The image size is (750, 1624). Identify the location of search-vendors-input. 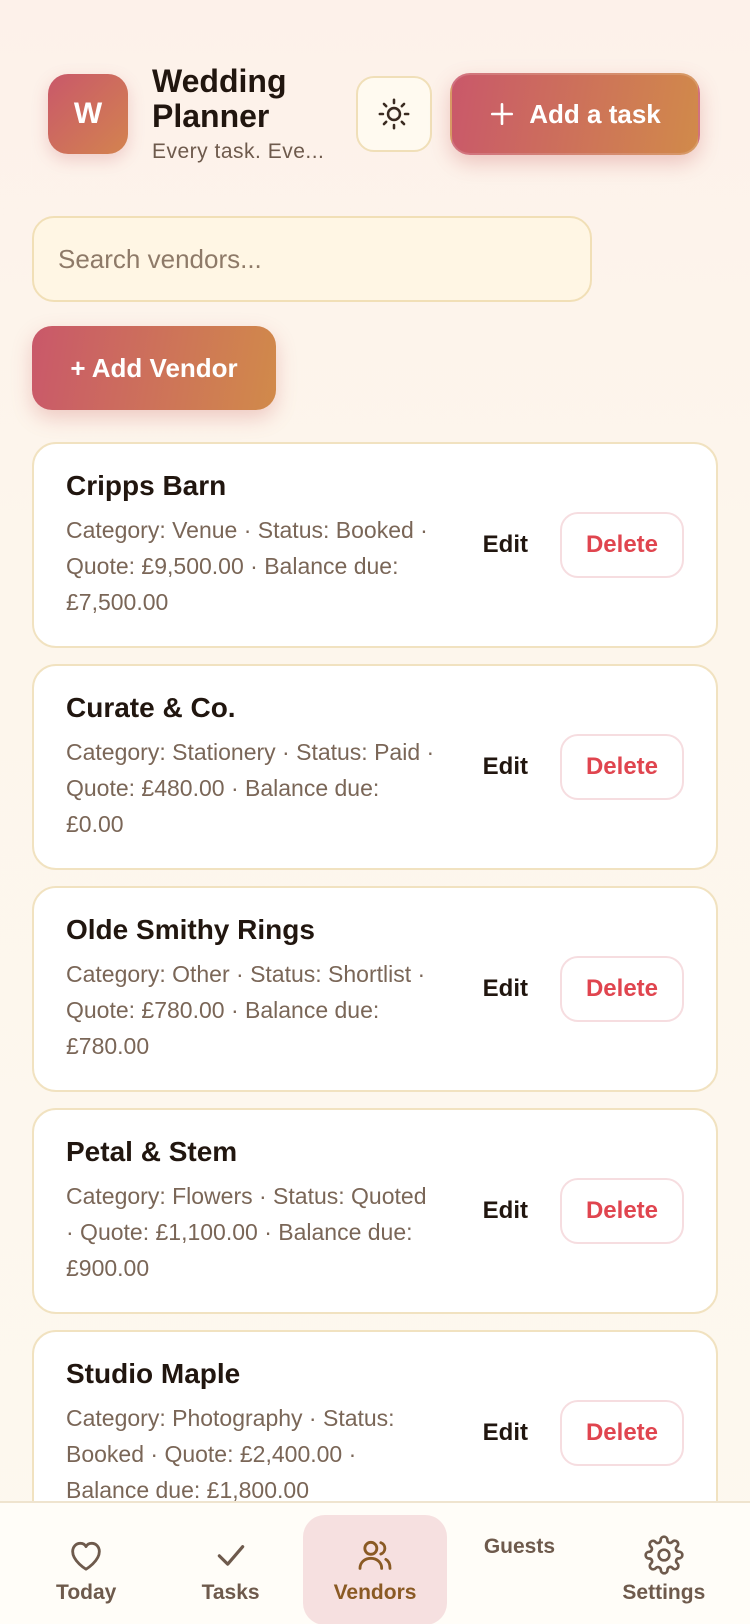
(312, 259).